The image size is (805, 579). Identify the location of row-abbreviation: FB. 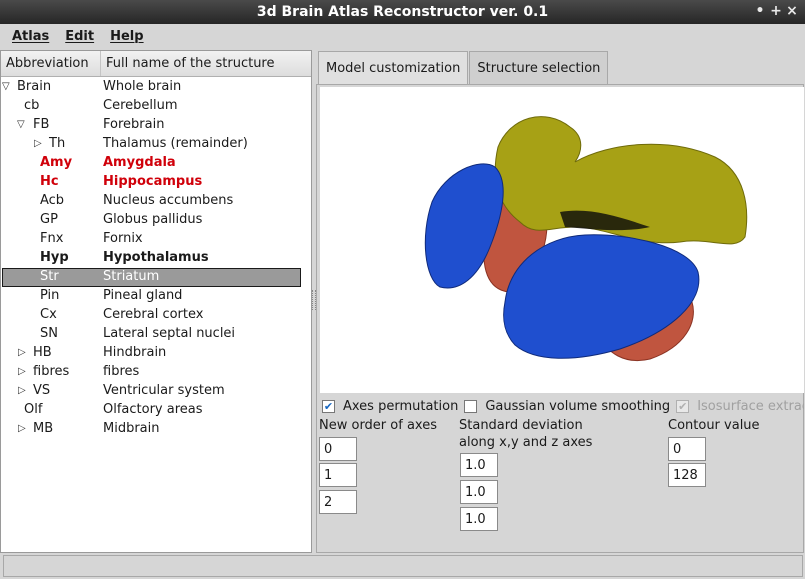
(41, 124).